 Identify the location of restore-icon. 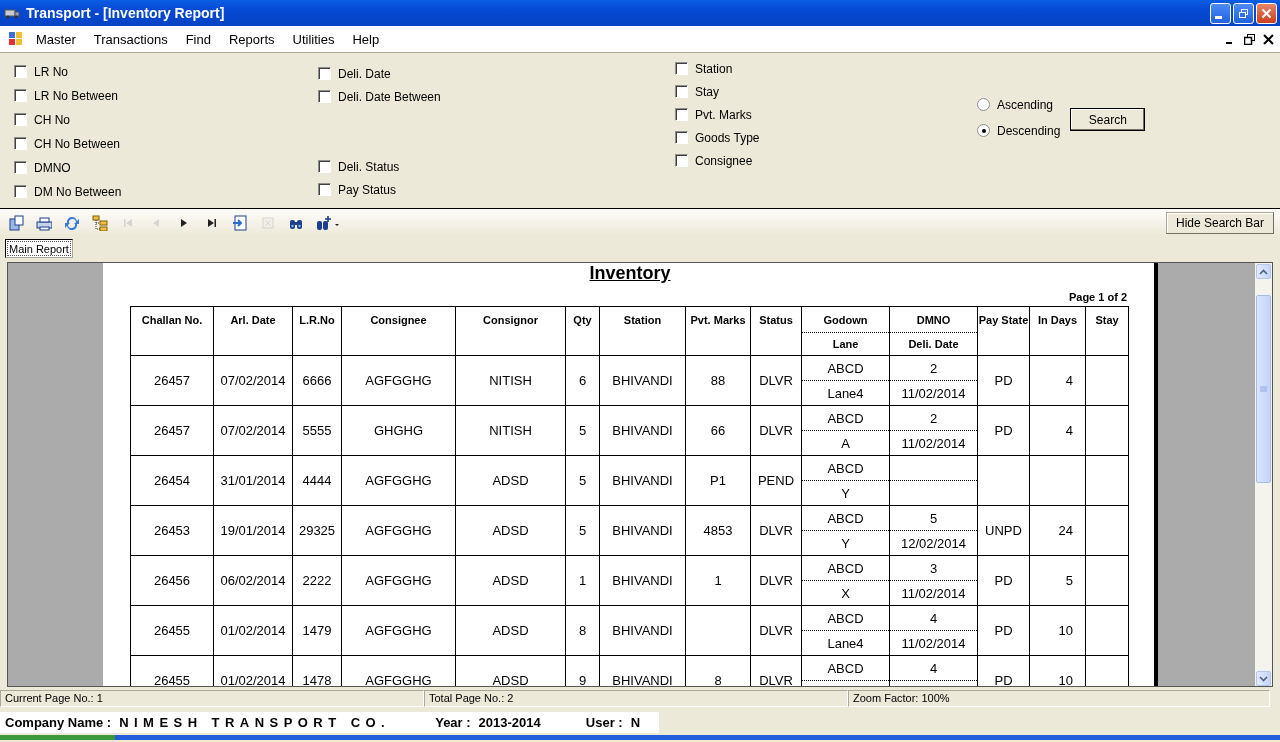
(1249, 39).